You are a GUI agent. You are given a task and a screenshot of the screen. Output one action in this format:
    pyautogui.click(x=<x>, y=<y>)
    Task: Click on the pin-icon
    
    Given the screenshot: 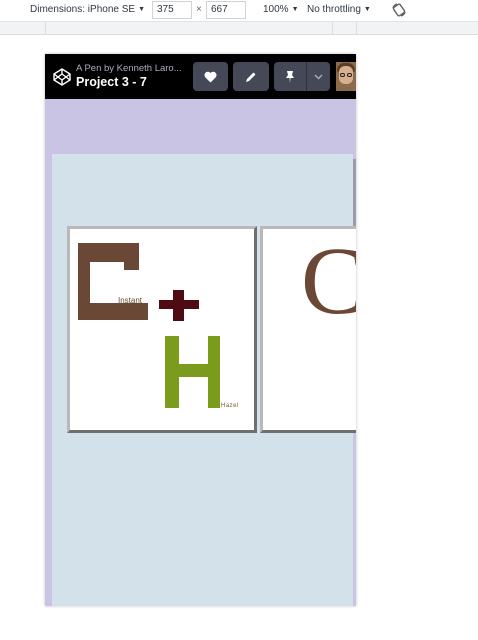 What is the action you would take?
    pyautogui.click(x=290, y=77)
    